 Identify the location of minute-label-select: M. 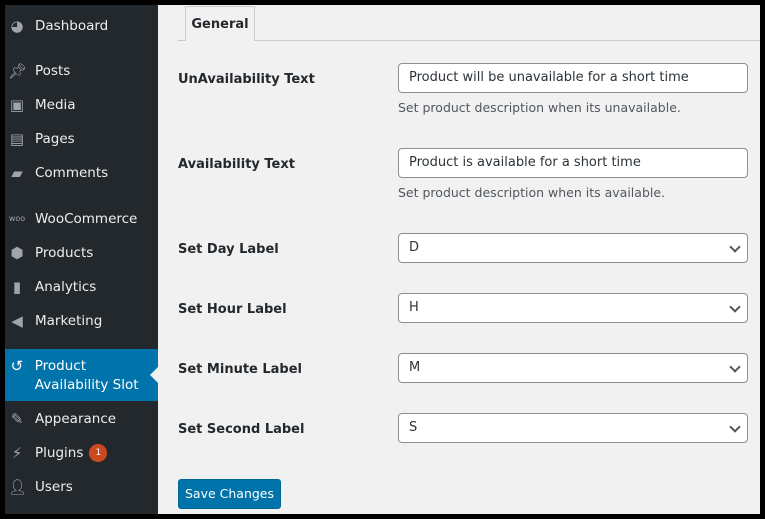
(573, 368).